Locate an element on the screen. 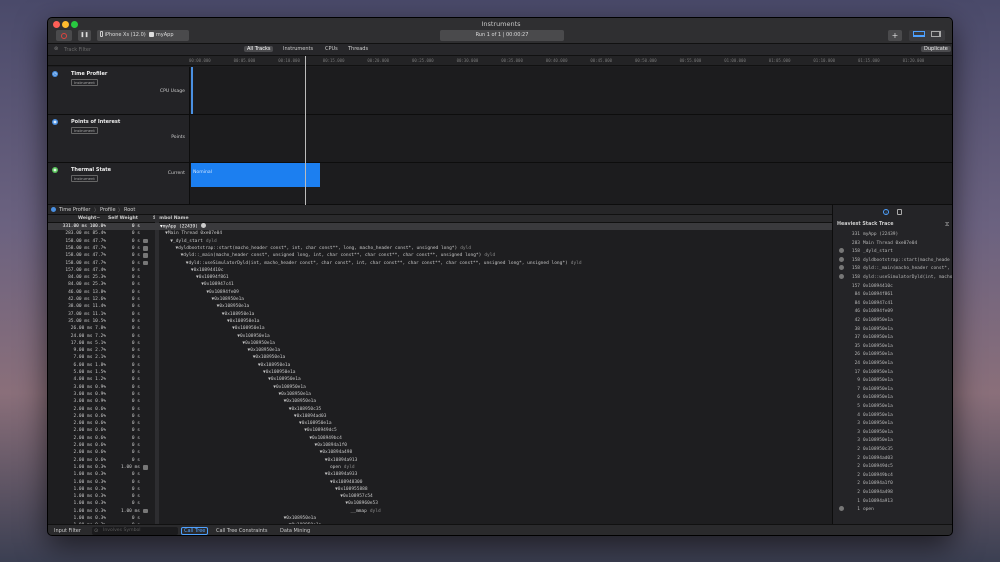  heaviest-stack-item: 283 Main Thread 0xe07e04 is located at coordinates (895, 244).